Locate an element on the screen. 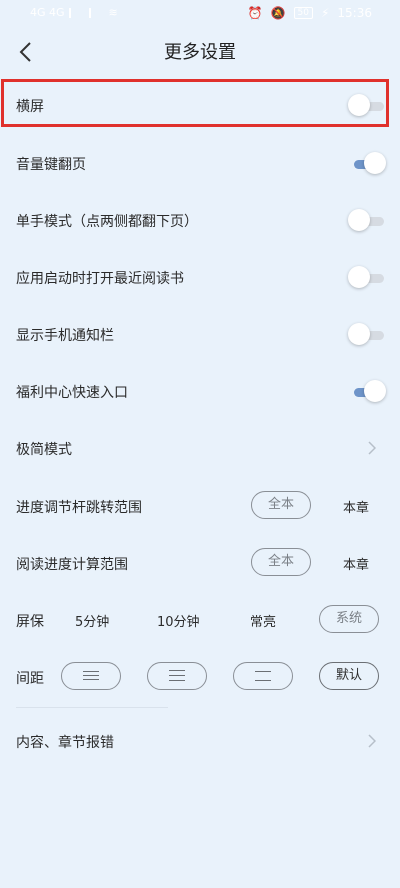  progress-calc-option-full: 全本 is located at coordinates (281, 562).